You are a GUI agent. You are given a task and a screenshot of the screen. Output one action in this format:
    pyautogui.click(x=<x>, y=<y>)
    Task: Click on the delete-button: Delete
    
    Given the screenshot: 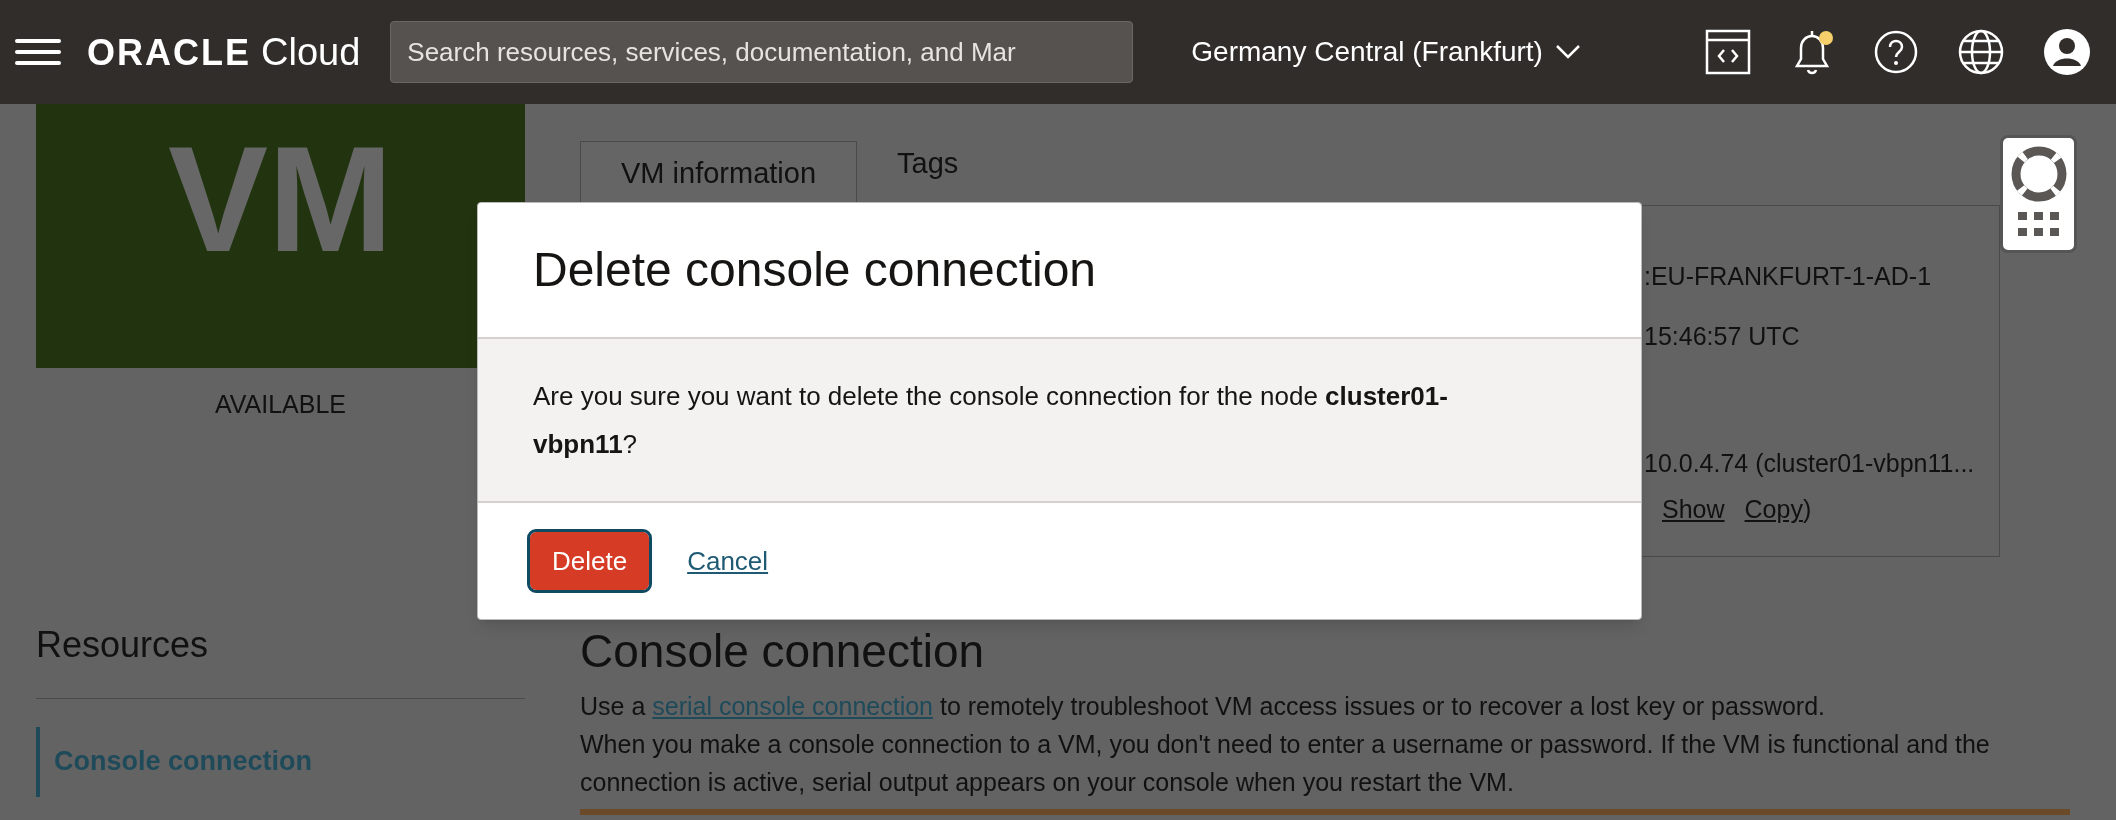 What is the action you would take?
    pyautogui.click(x=590, y=561)
    